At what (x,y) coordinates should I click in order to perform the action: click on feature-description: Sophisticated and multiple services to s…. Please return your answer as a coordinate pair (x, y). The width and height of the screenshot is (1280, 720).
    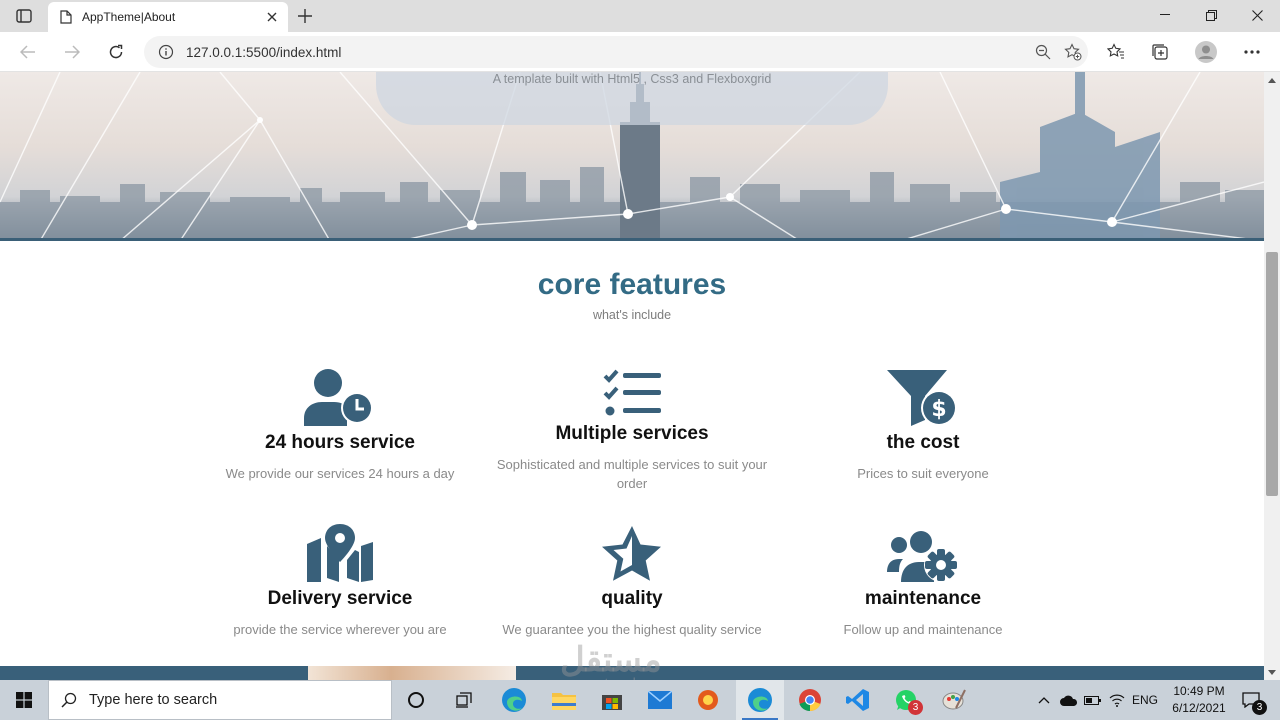
    Looking at the image, I should click on (632, 474).